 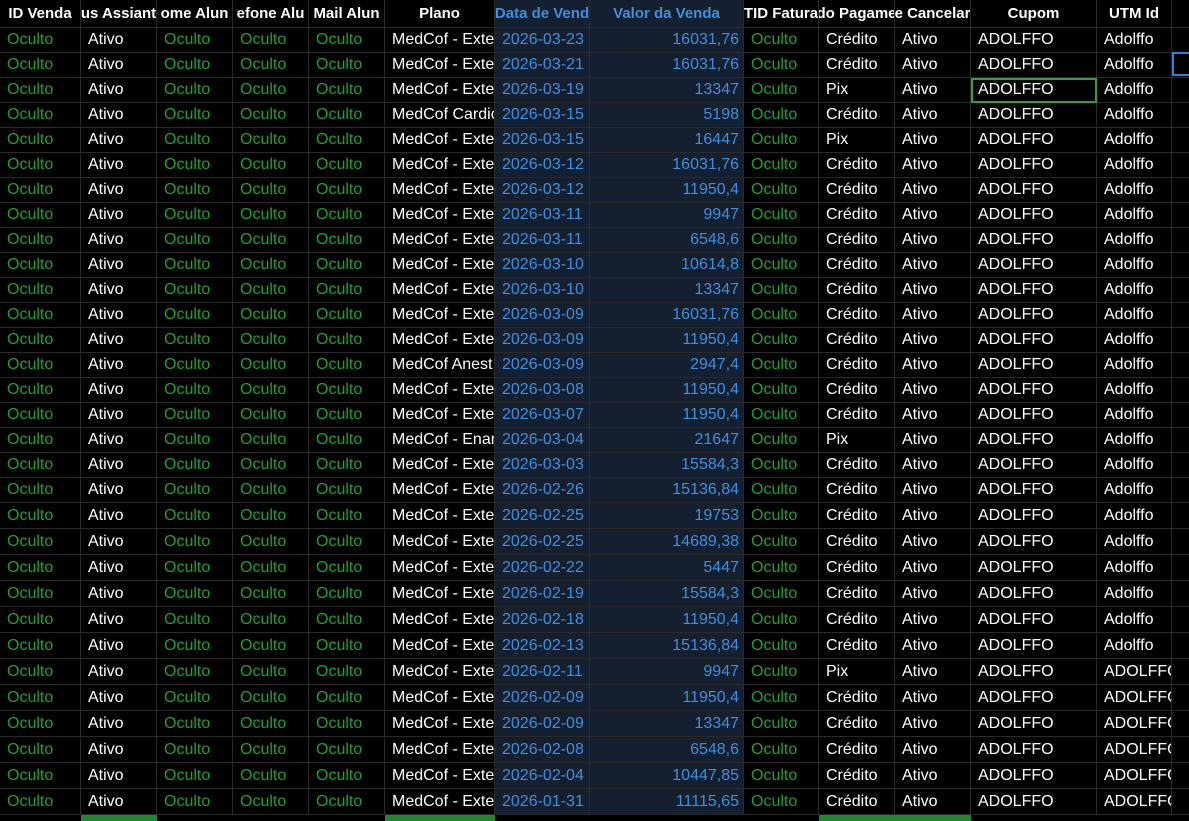 I want to click on column-header: ID Venda, so click(x=40, y=14).